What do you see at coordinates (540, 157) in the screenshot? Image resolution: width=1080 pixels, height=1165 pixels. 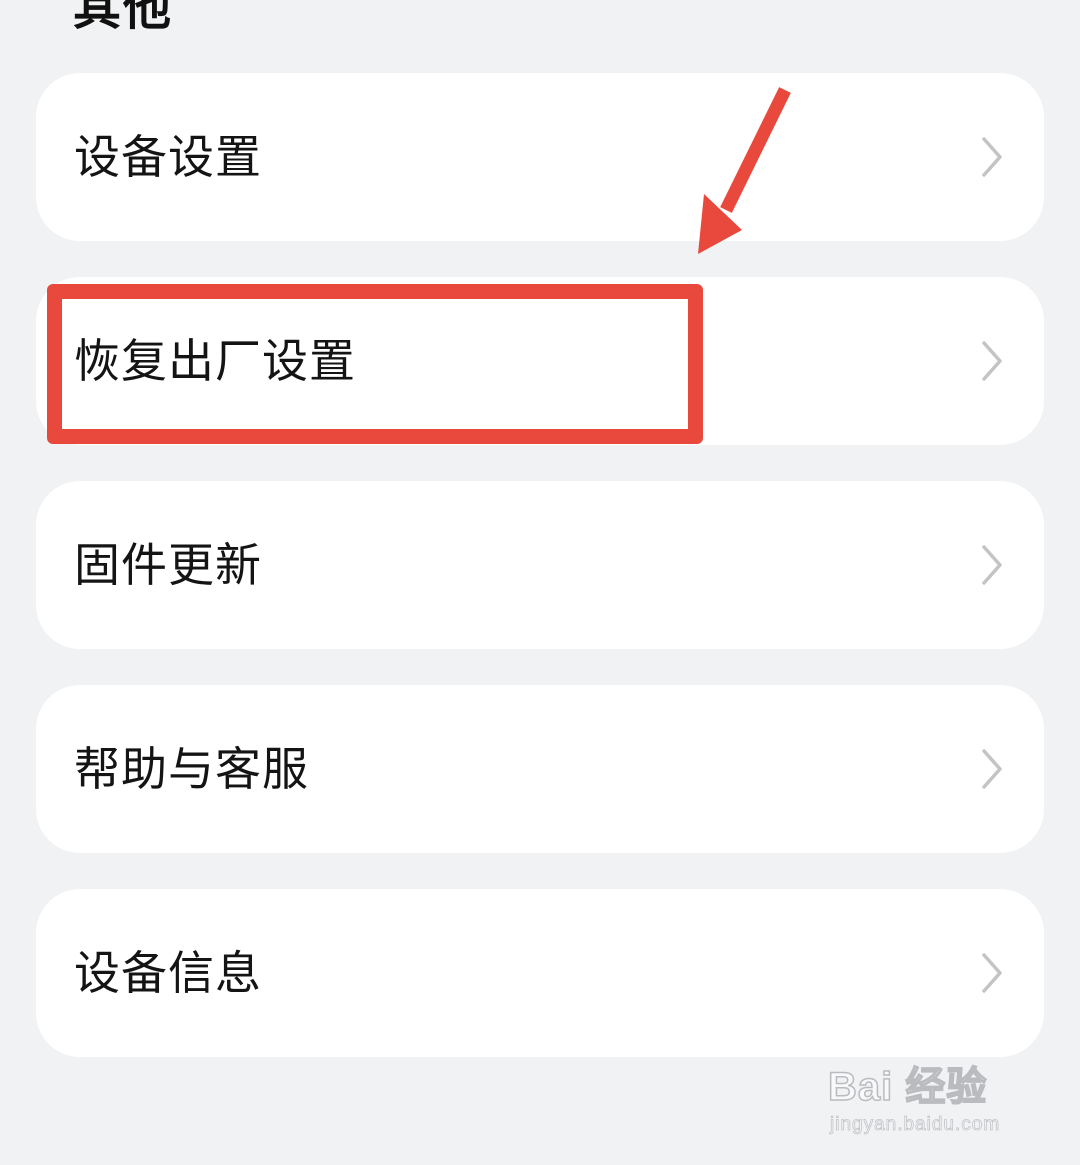 I see `menu-item-device-settings: 设备设置` at bounding box center [540, 157].